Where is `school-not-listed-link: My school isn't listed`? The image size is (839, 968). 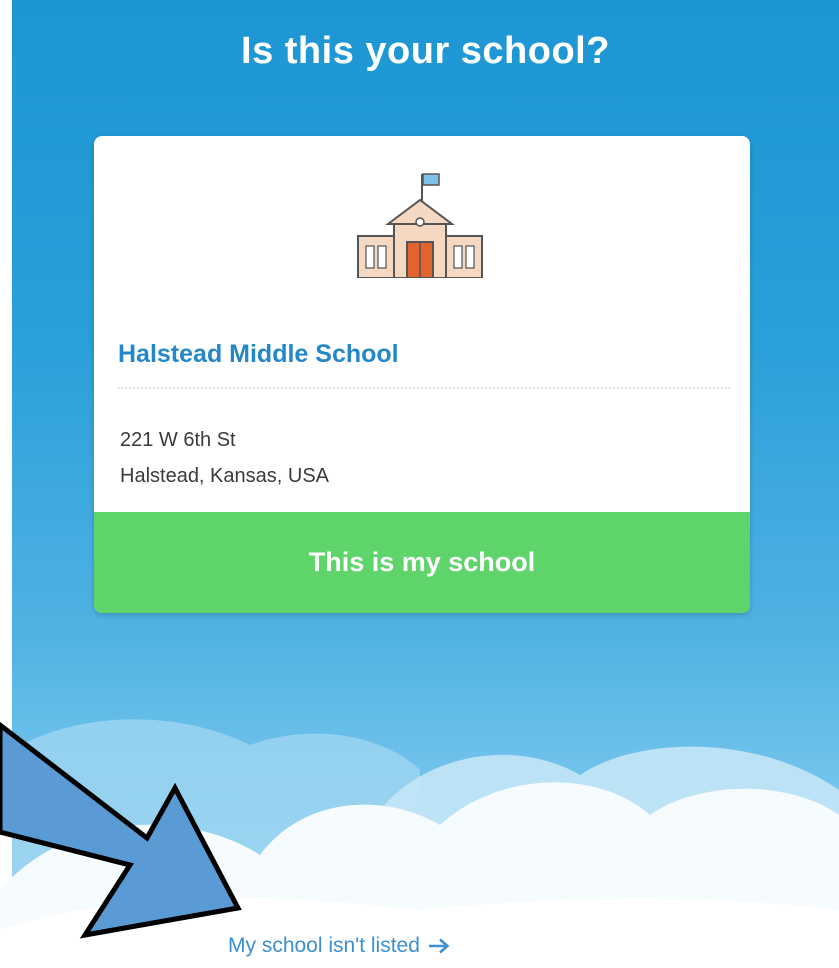
school-not-listed-link: My school isn't listed is located at coordinates (339, 946).